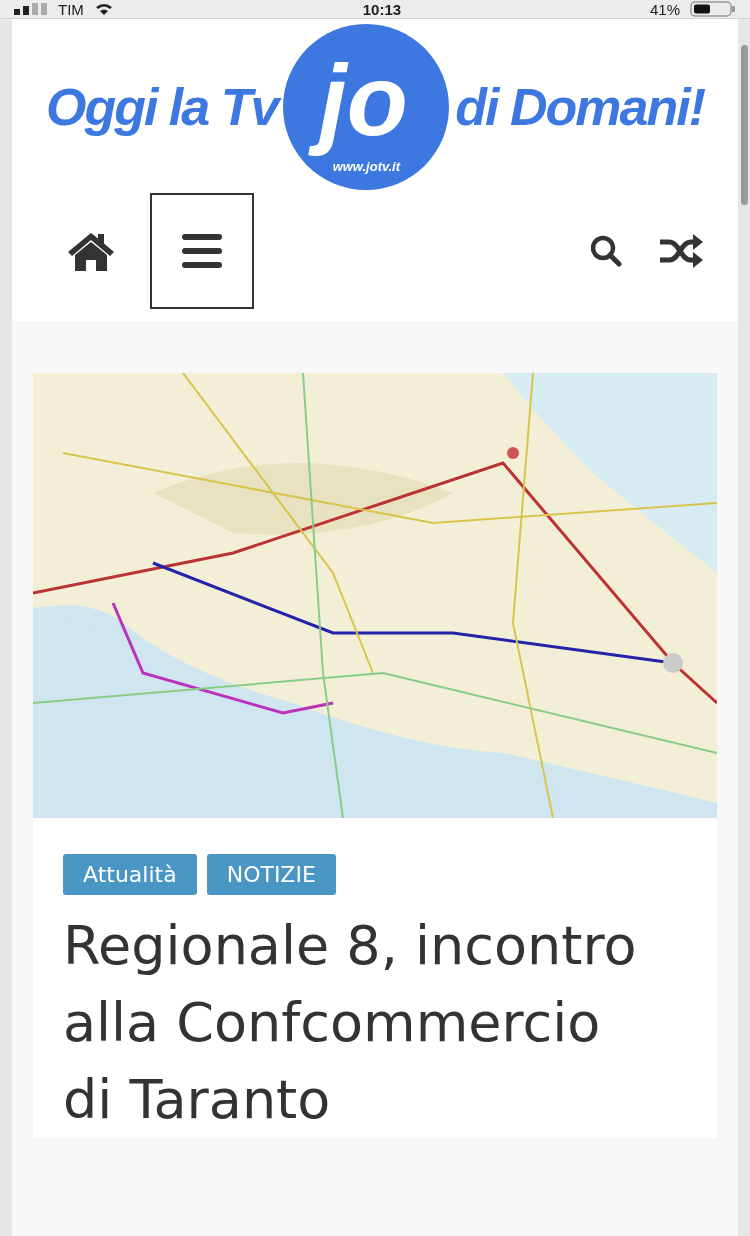 The width and height of the screenshot is (750, 1236). I want to click on shuffle-icon, so click(682, 251).